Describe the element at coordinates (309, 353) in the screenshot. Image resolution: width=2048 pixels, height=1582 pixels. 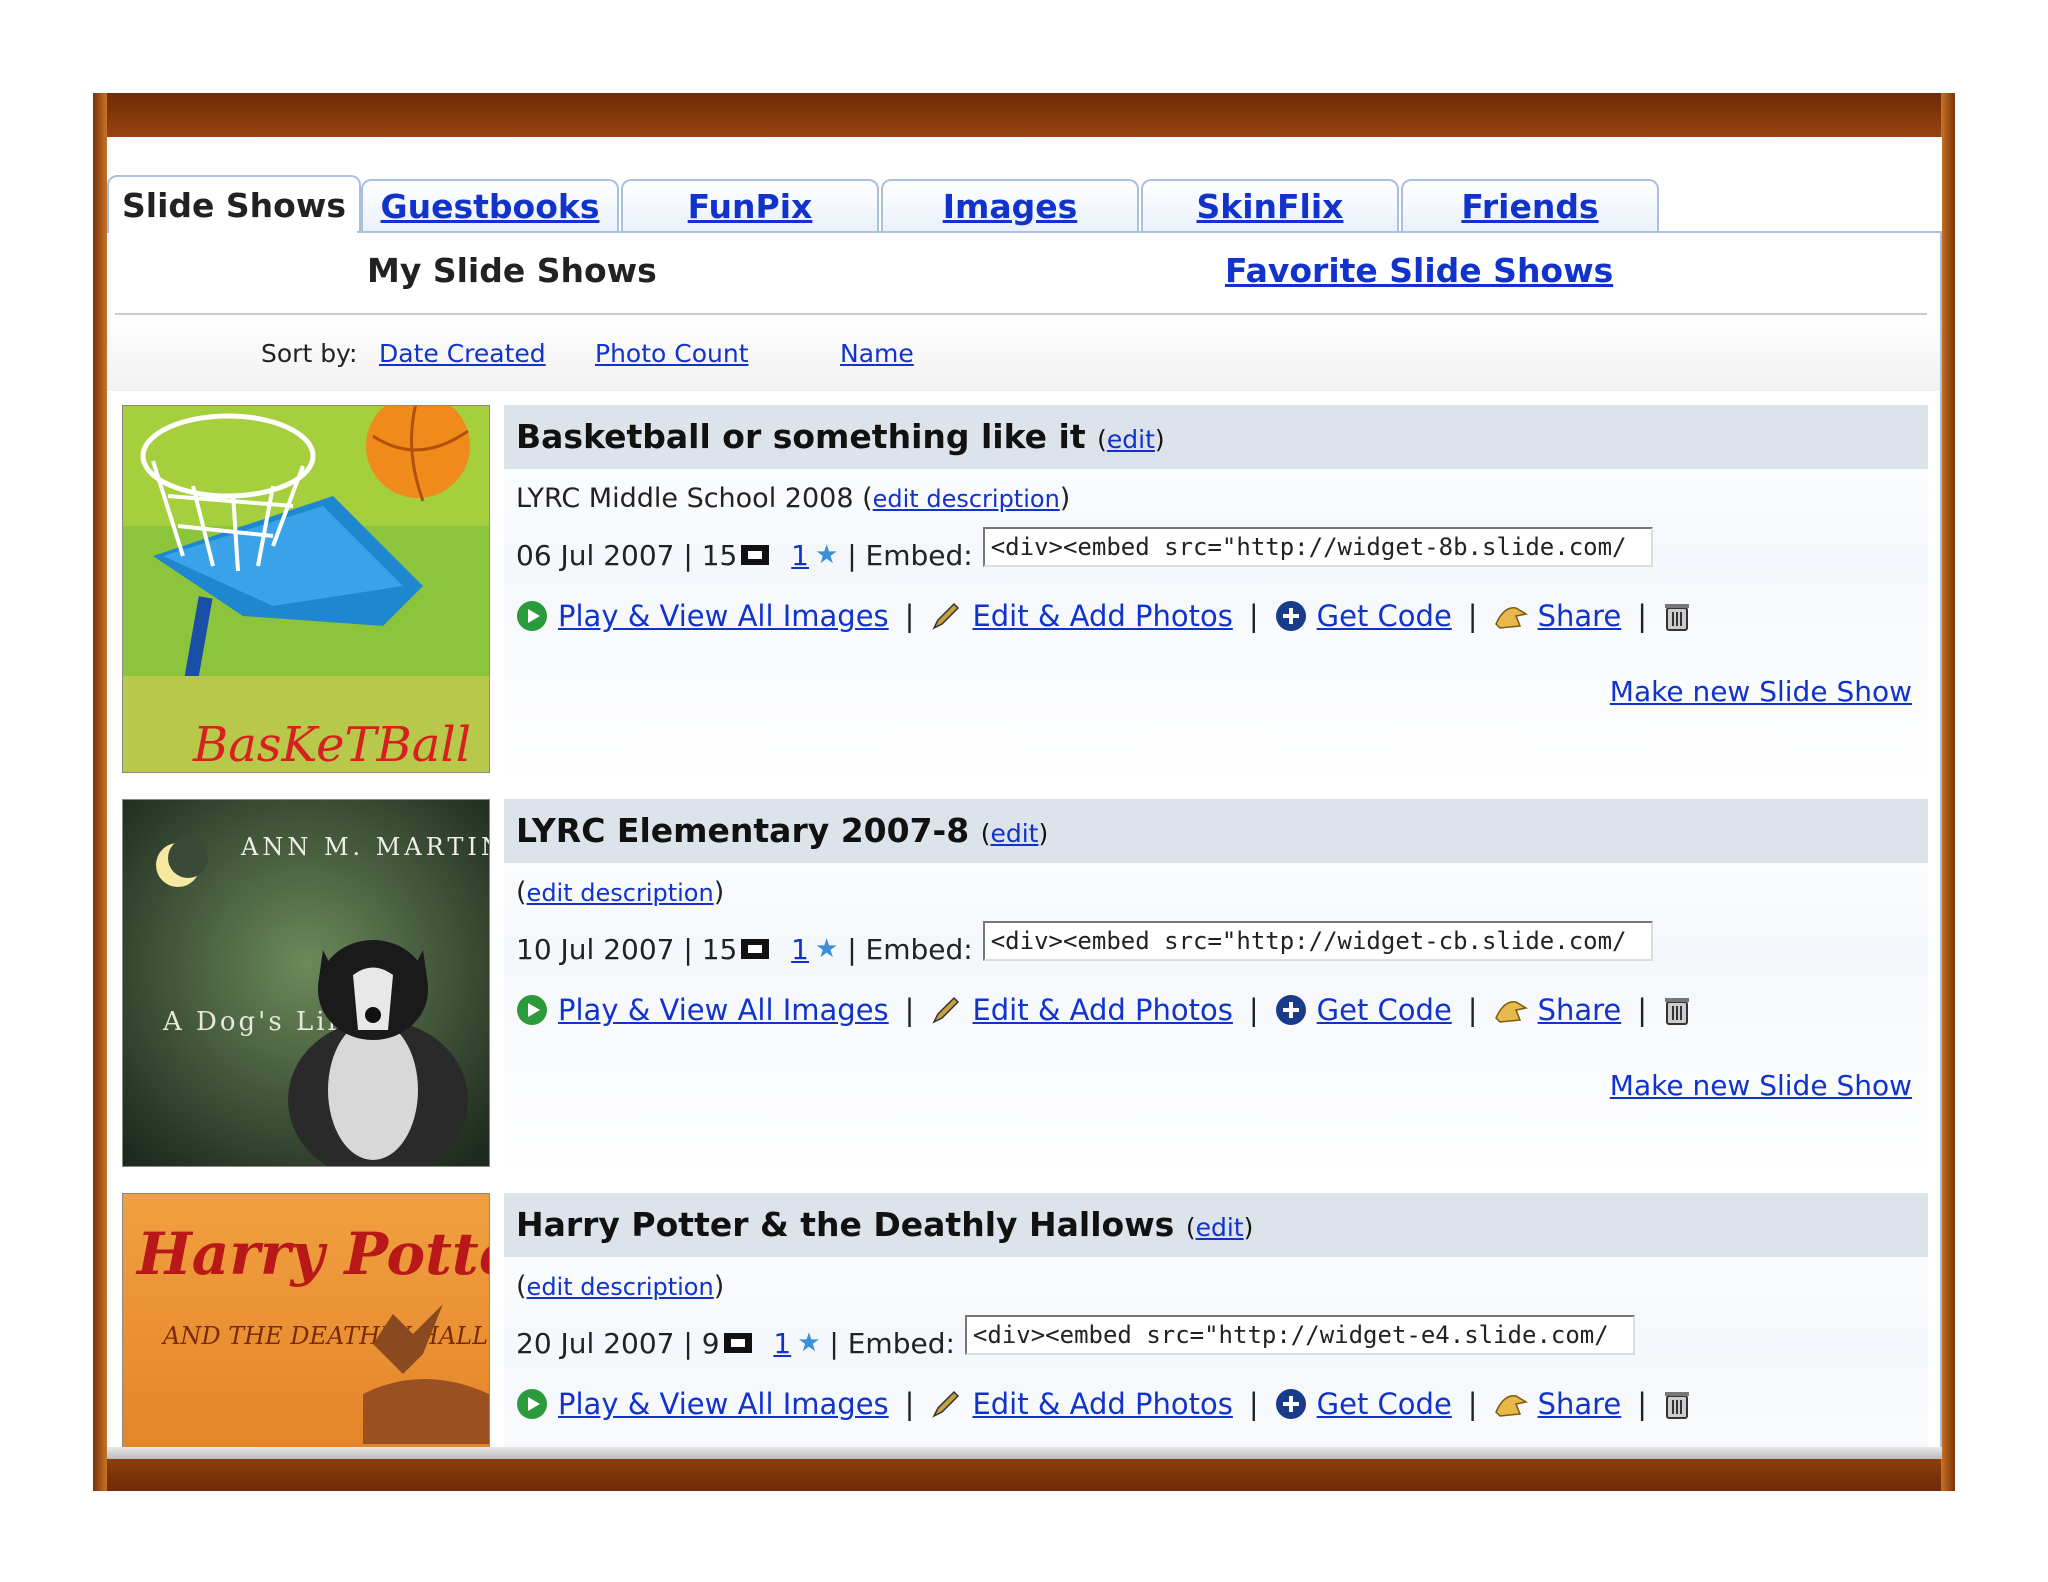
I see `sort-label: Sort by:` at that location.